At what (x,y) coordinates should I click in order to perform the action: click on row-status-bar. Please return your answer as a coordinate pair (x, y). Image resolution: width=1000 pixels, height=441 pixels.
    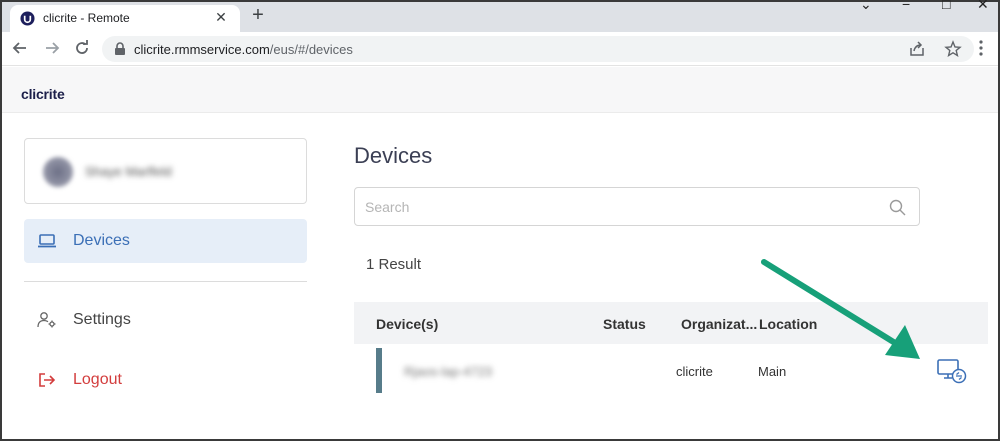
    Looking at the image, I should click on (379, 370).